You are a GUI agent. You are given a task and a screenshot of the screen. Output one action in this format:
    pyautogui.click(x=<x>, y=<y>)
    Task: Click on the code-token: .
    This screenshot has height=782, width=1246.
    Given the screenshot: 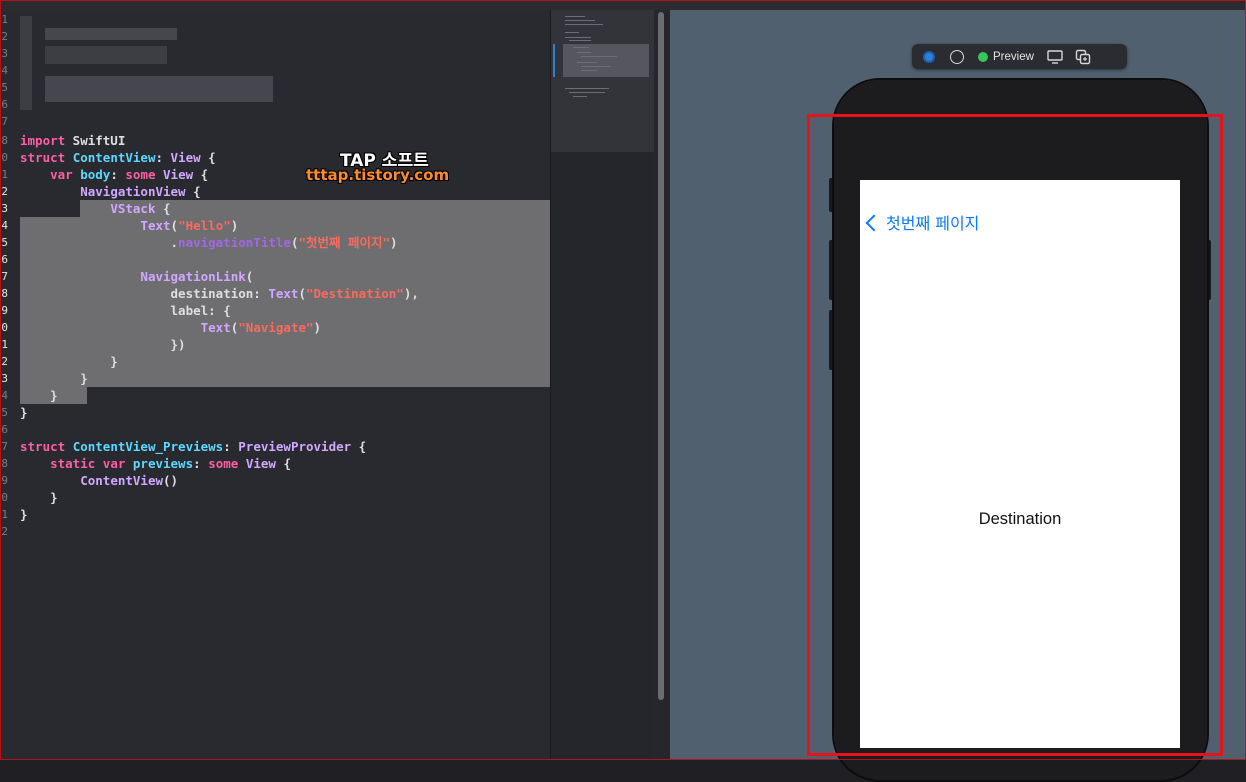 What is the action you would take?
    pyautogui.click(x=99, y=242)
    